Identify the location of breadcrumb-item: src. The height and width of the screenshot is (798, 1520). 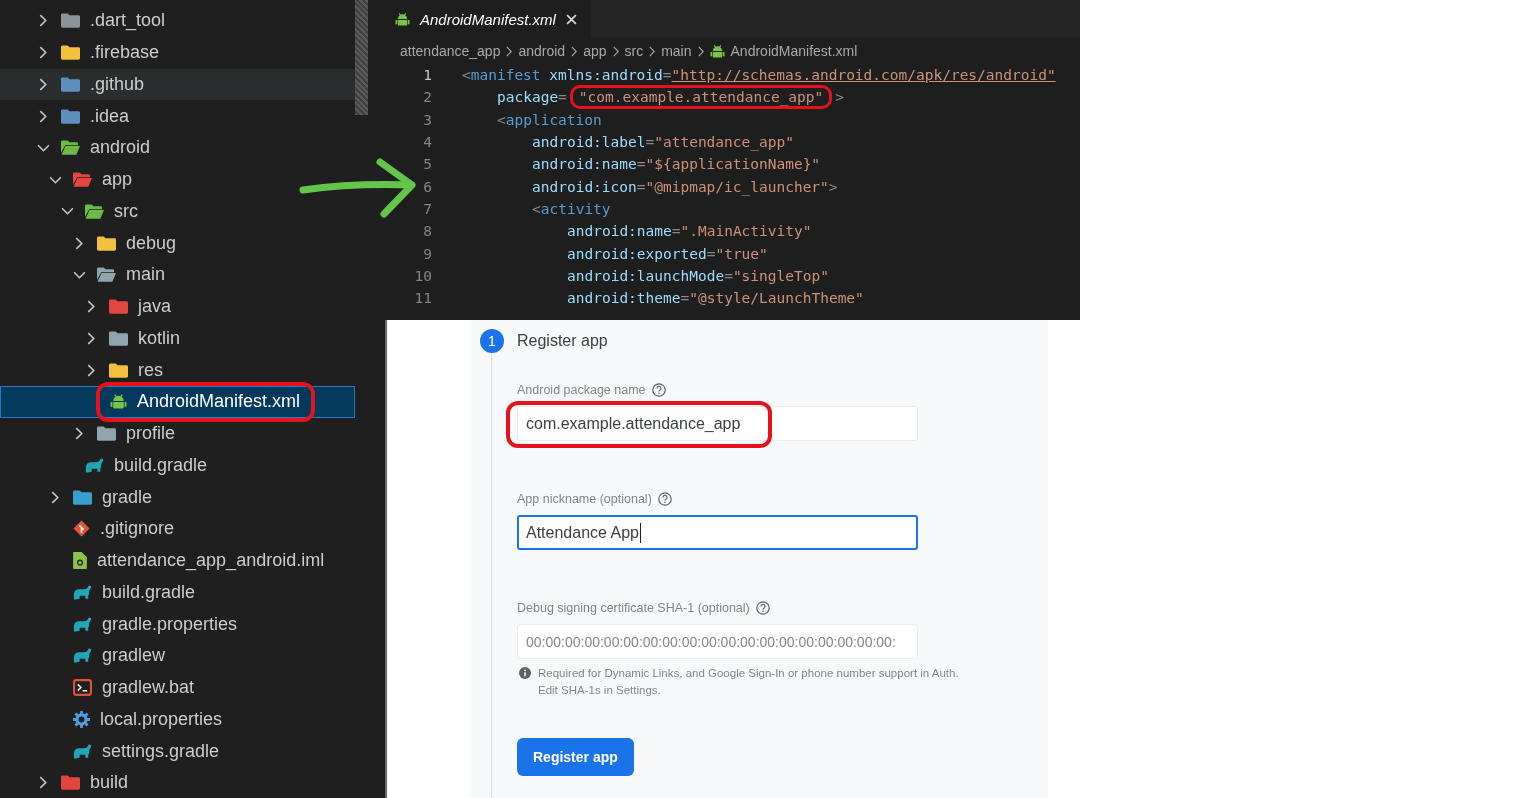
(634, 51).